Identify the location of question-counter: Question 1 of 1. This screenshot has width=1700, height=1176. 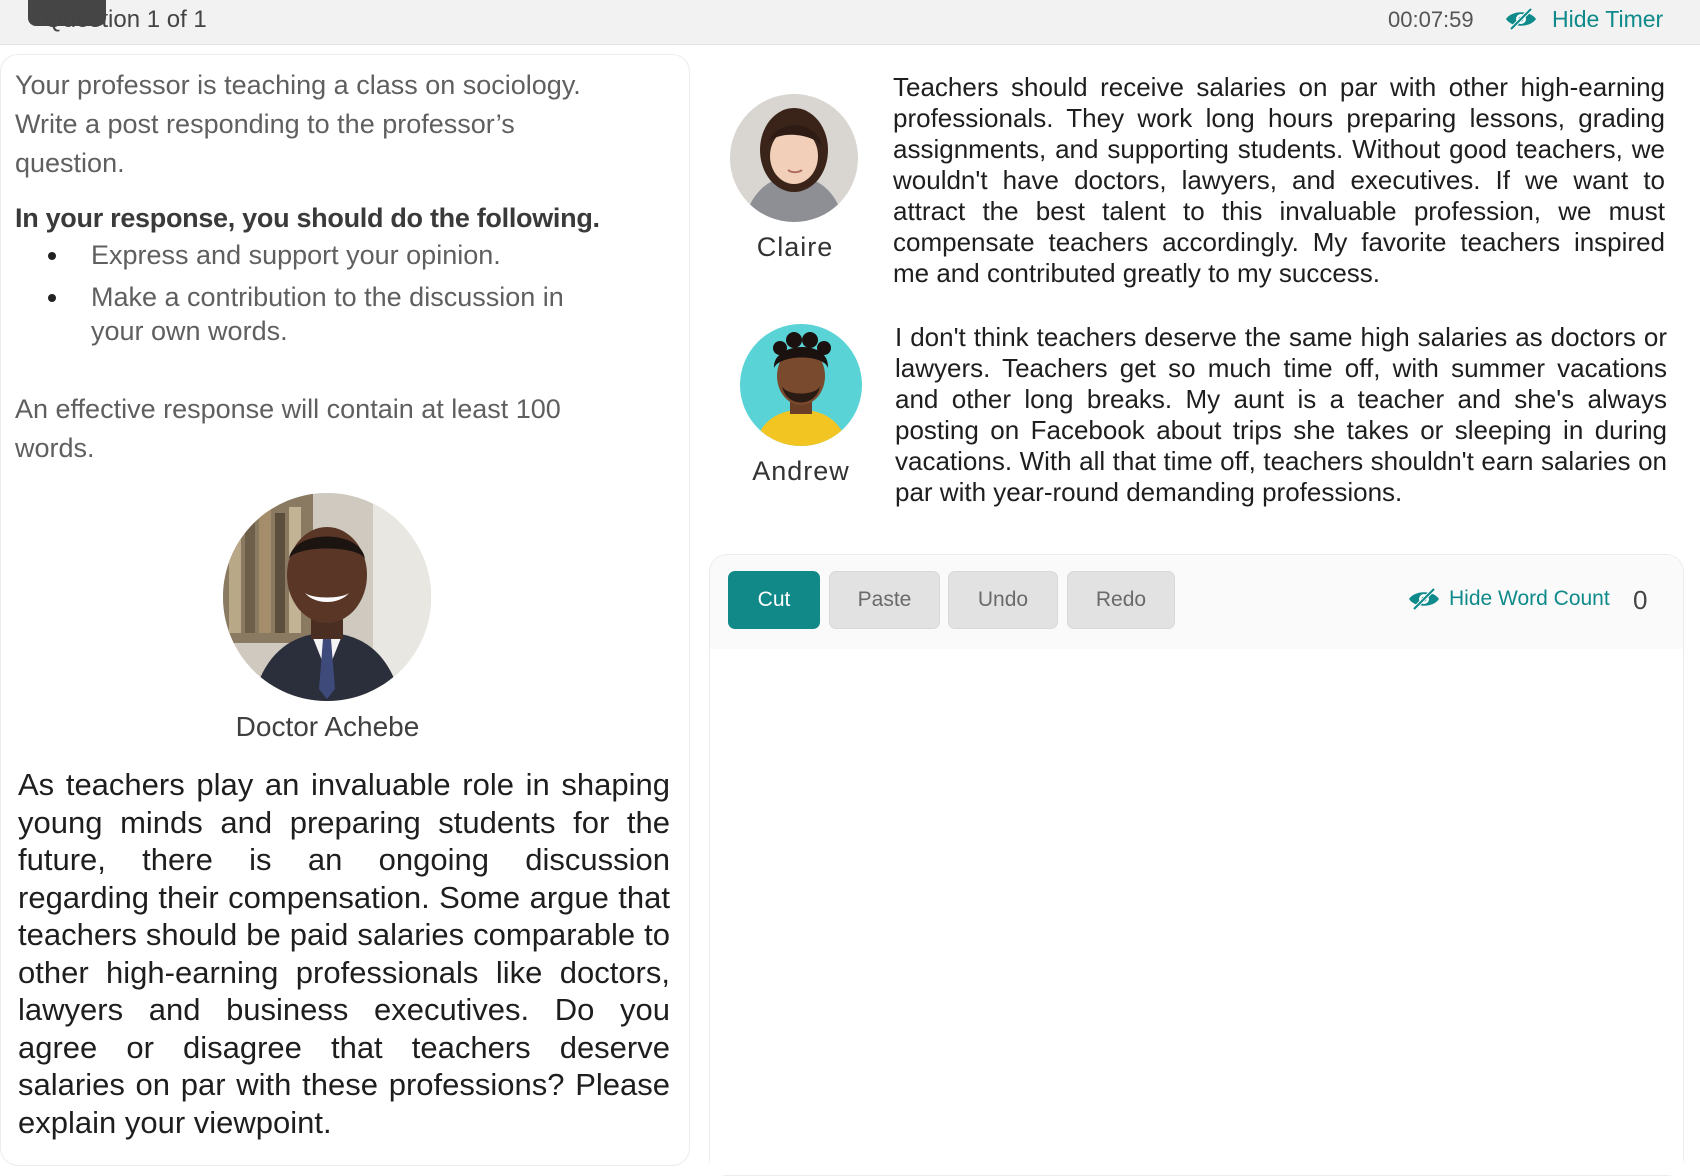
(125, 19).